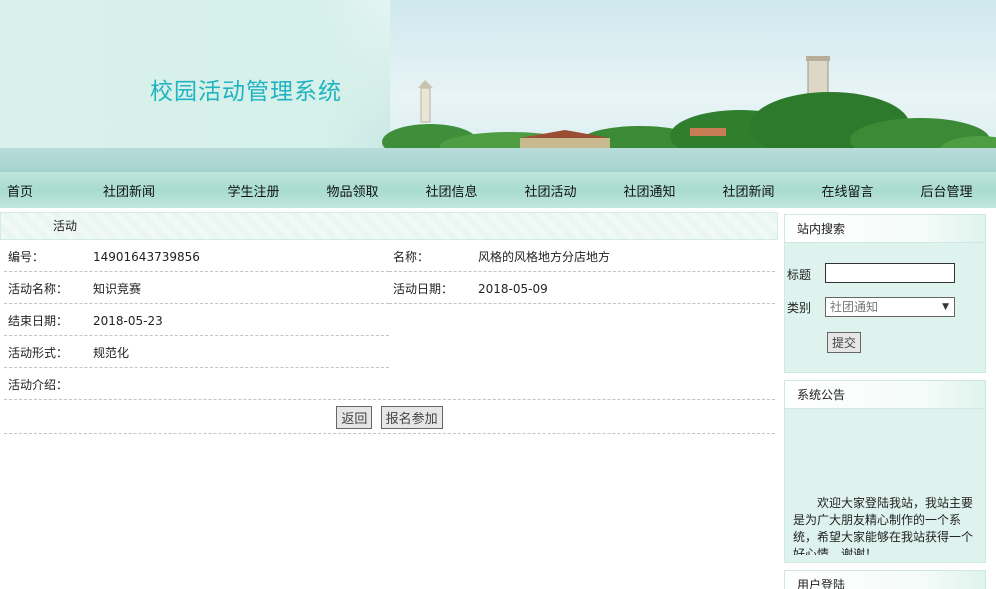  Describe the element at coordinates (885, 293) in the screenshot. I see `search-box: 站内搜索 标题 类别 社团通知 ▼ 提交` at that location.